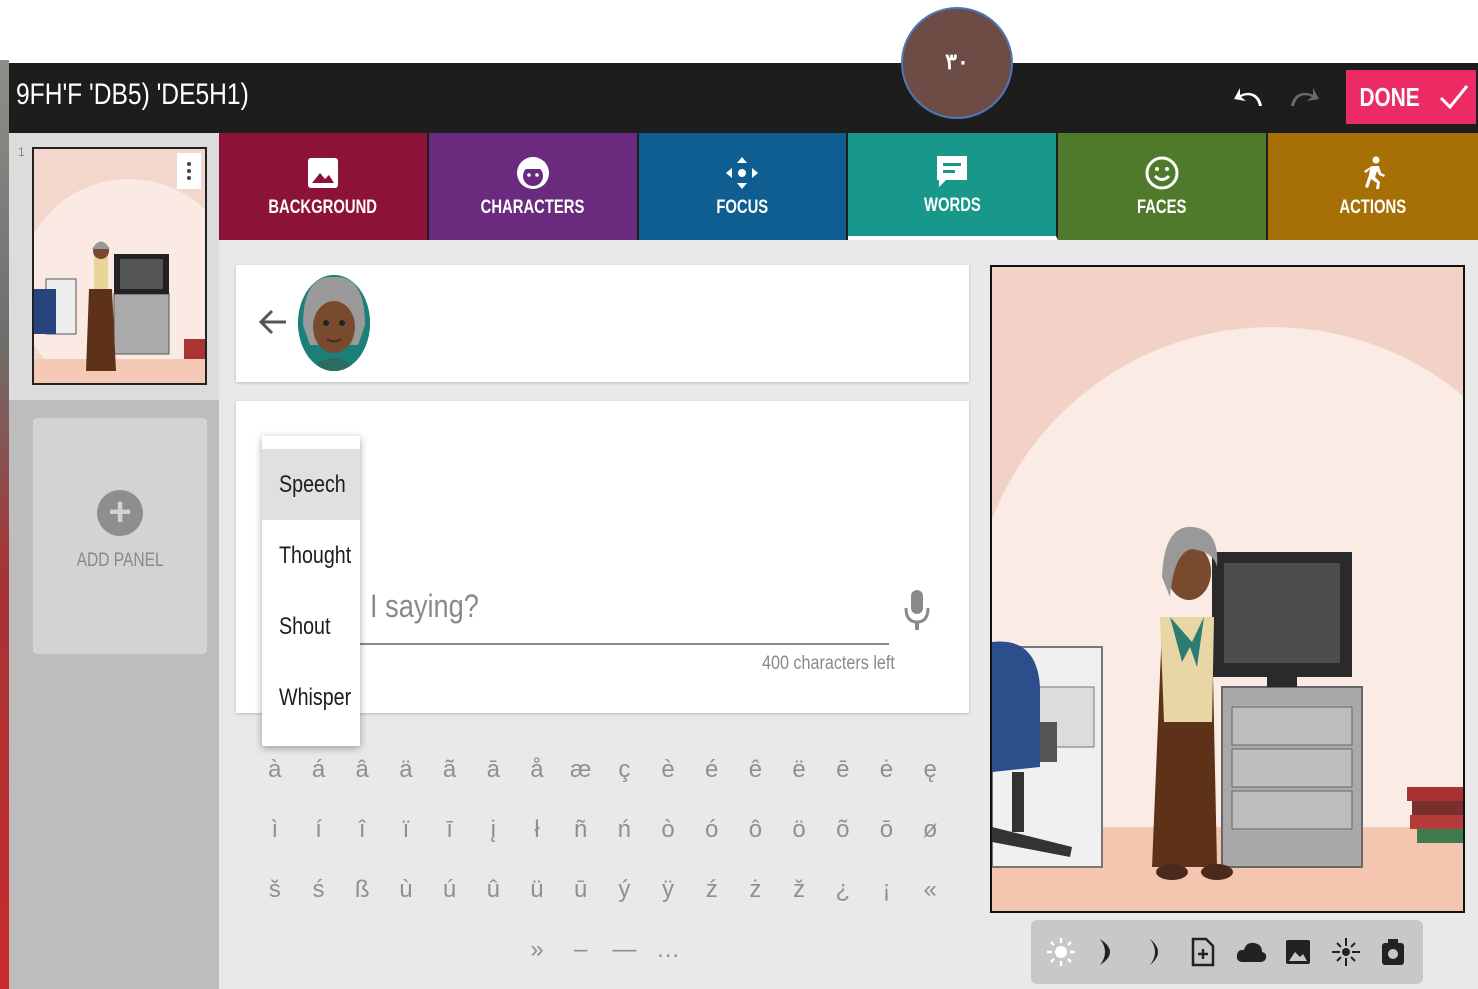 Image resolution: width=1478 pixels, height=989 pixels. What do you see at coordinates (581, 770) in the screenshot?
I see `special-char-key: æ` at bounding box center [581, 770].